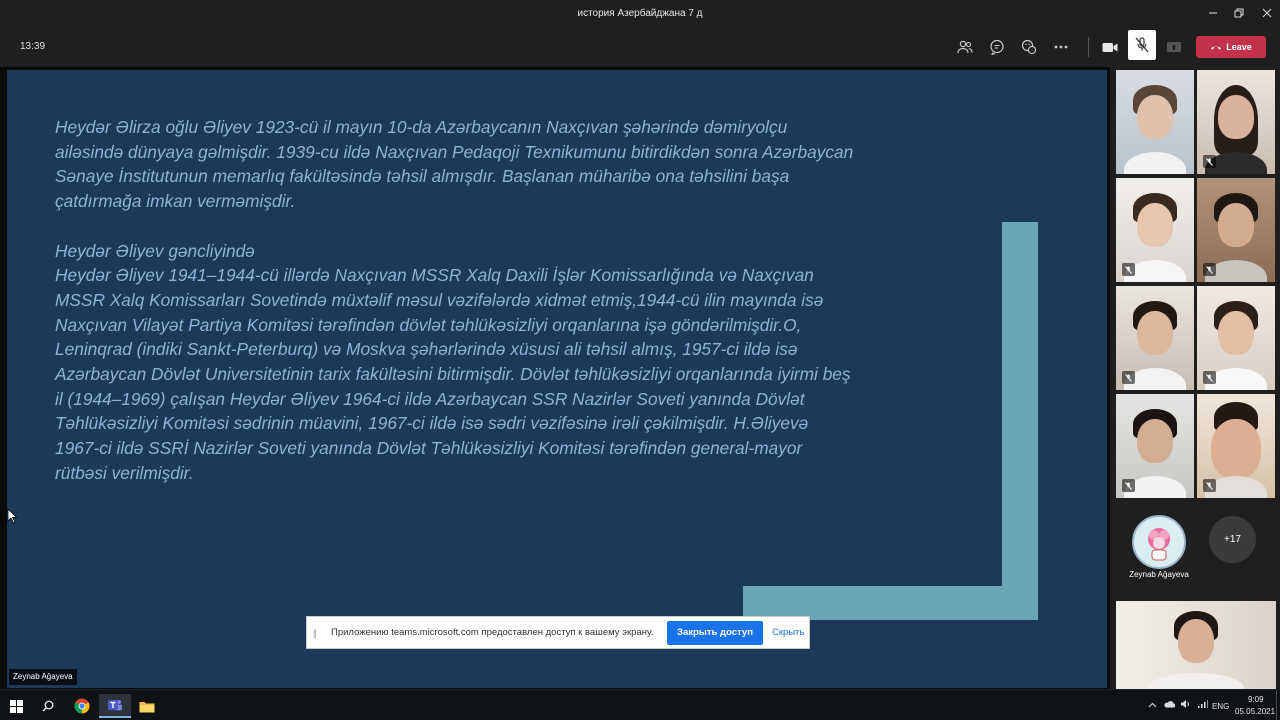 The width and height of the screenshot is (1280, 720). I want to click on close-button, so click(1266, 14).